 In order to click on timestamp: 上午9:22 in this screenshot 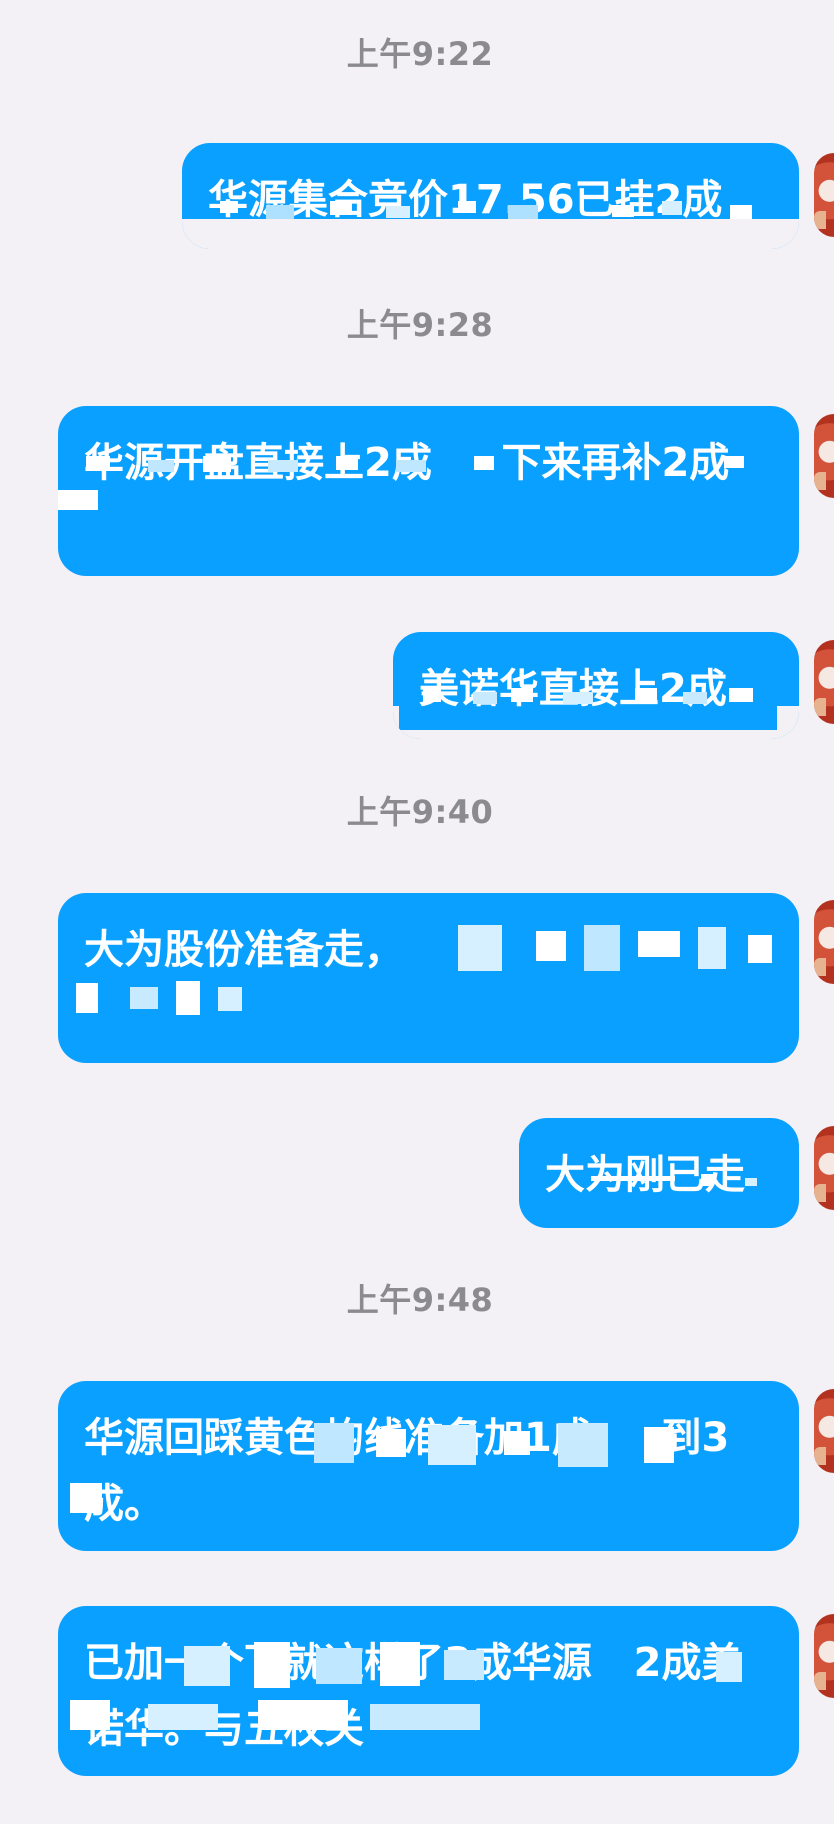, I will do `click(420, 54)`.